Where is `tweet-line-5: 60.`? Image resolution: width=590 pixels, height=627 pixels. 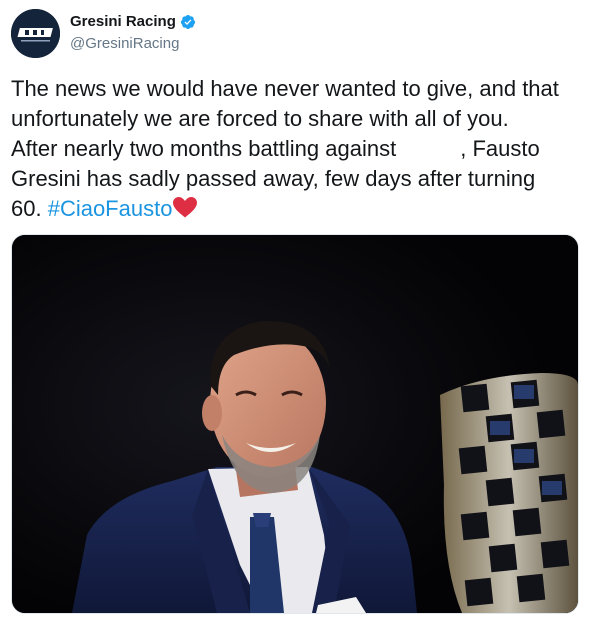
tweet-line-5: 60. is located at coordinates (29, 208).